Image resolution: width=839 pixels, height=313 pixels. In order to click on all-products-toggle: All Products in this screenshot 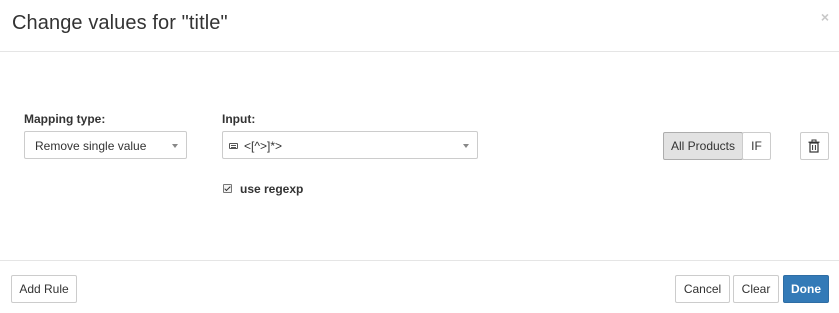, I will do `click(703, 146)`.